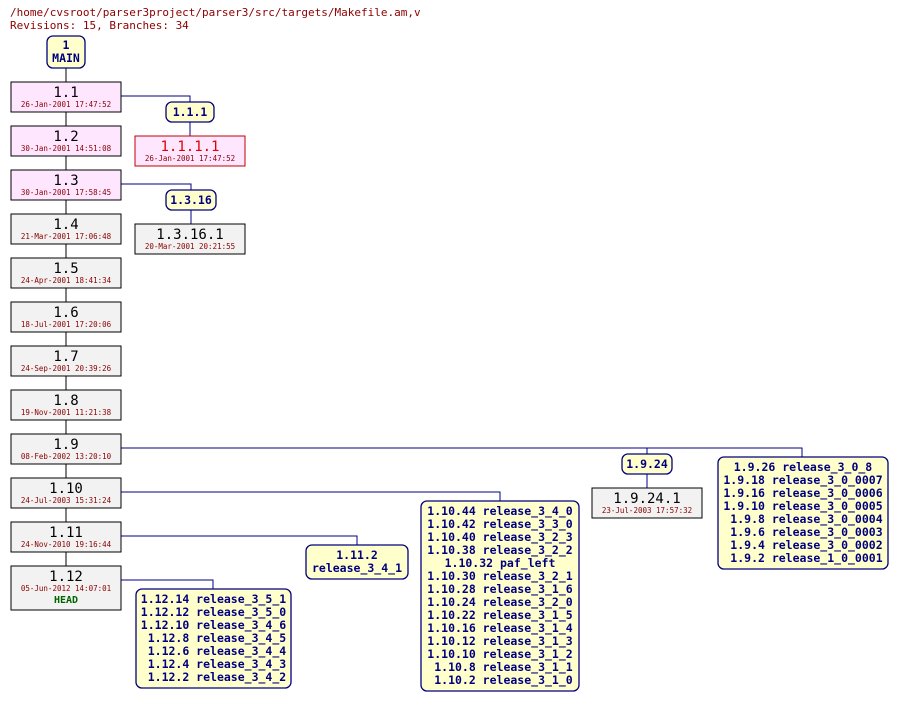  What do you see at coordinates (646, 499) in the screenshot?
I see `branch-revision-number: 1.9.24.1` at bounding box center [646, 499].